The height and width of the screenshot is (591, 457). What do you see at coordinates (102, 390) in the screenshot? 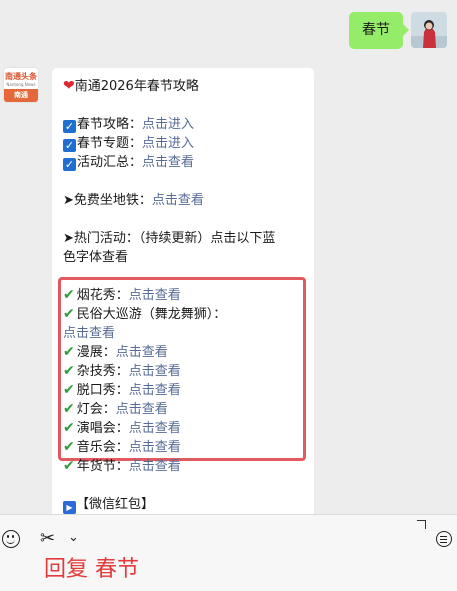
I see `activity-label: 脱口秀：` at bounding box center [102, 390].